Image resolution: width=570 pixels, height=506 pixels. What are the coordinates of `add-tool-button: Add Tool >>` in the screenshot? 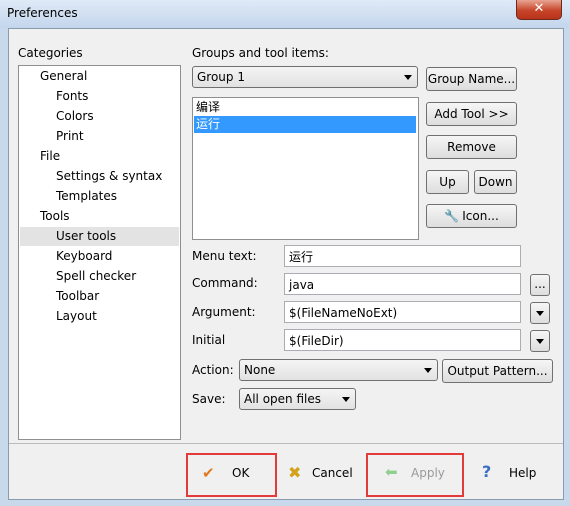 It's located at (471, 114).